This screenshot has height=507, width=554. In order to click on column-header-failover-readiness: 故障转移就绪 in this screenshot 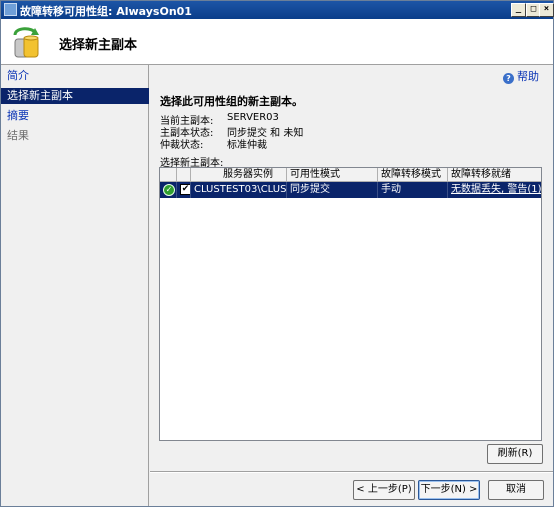, I will do `click(494, 175)`.